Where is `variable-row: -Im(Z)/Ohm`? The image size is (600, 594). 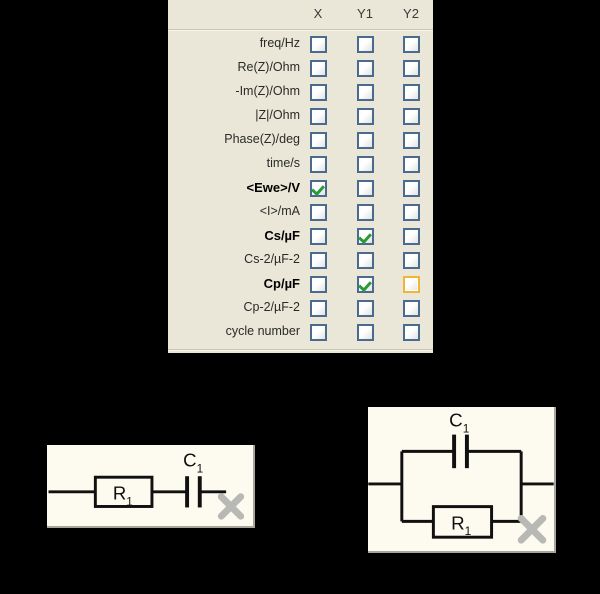 variable-row: -Im(Z)/Ohm is located at coordinates (300, 93).